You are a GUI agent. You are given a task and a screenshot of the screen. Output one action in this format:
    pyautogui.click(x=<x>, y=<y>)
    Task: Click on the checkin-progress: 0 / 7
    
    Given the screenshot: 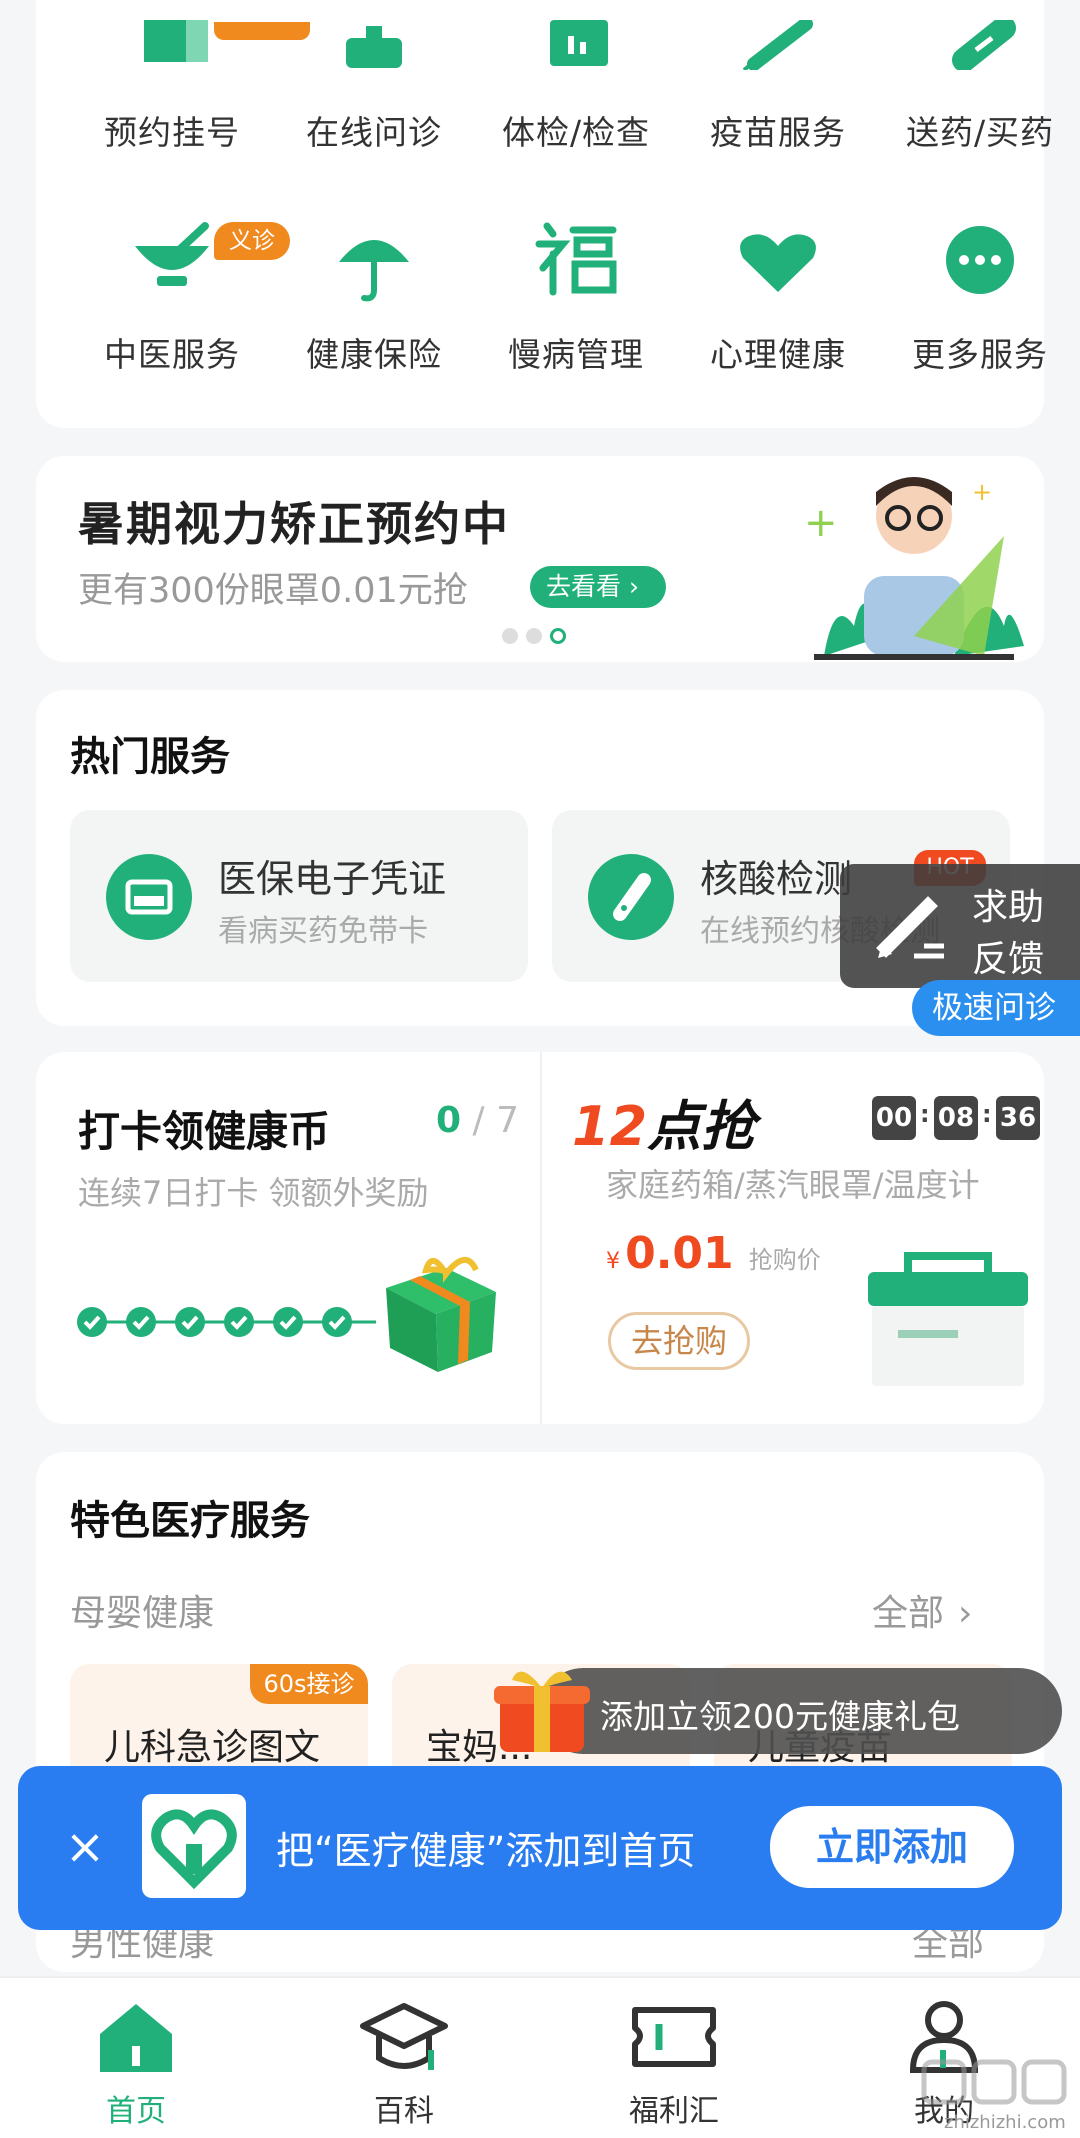 What is the action you would take?
    pyautogui.click(x=477, y=1120)
    